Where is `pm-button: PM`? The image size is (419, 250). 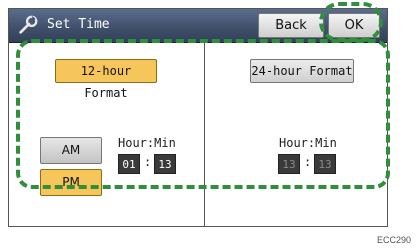
pm-button: PM is located at coordinates (71, 182).